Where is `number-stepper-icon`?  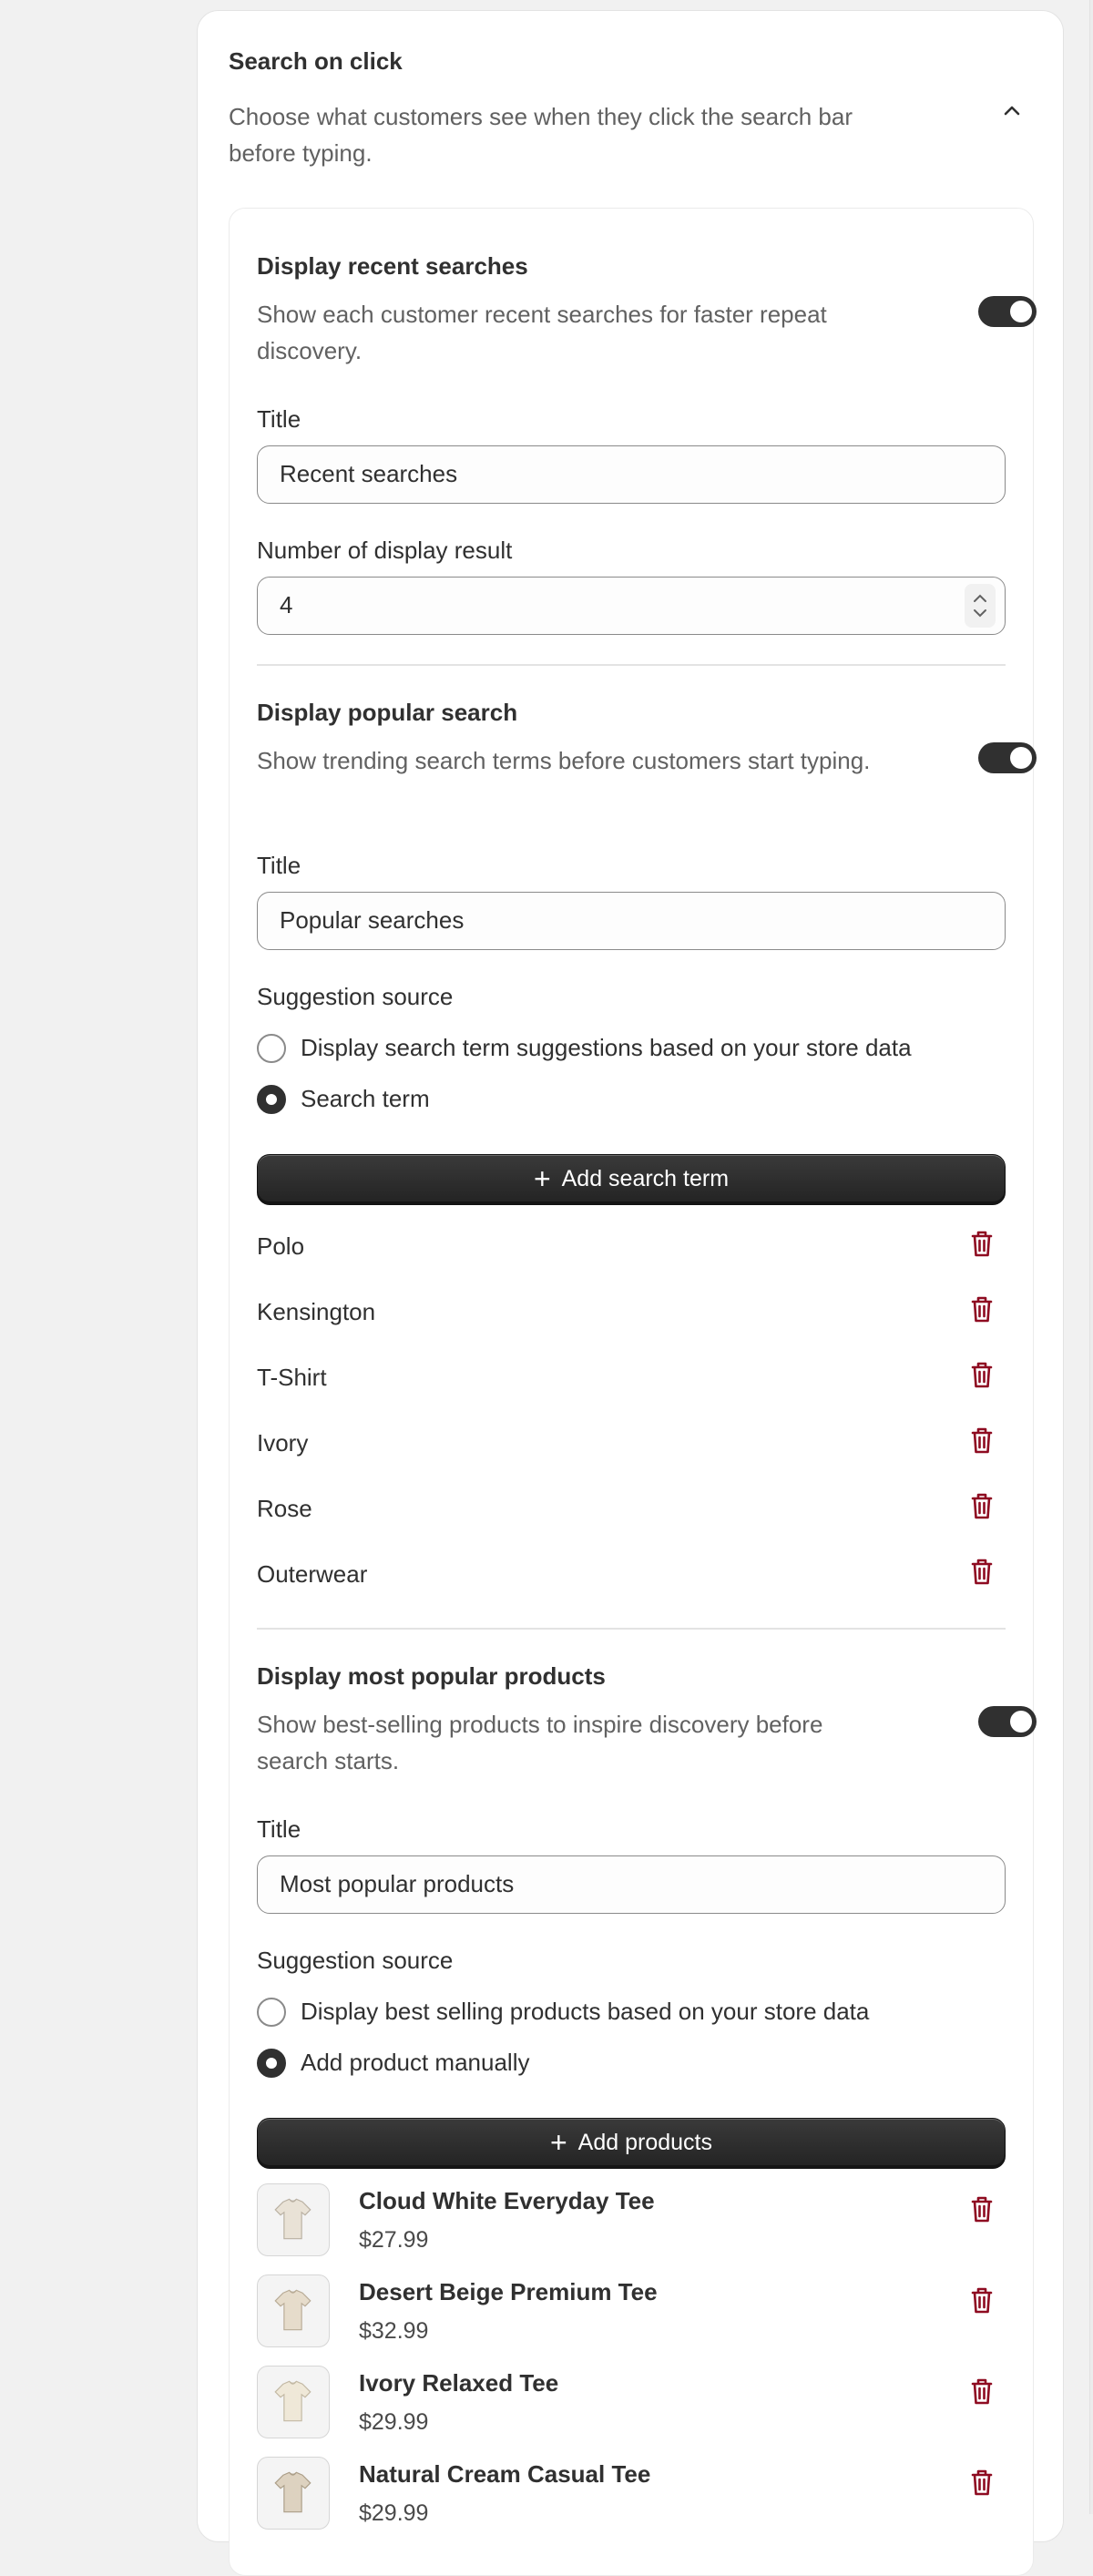
number-stepper-icon is located at coordinates (980, 606).